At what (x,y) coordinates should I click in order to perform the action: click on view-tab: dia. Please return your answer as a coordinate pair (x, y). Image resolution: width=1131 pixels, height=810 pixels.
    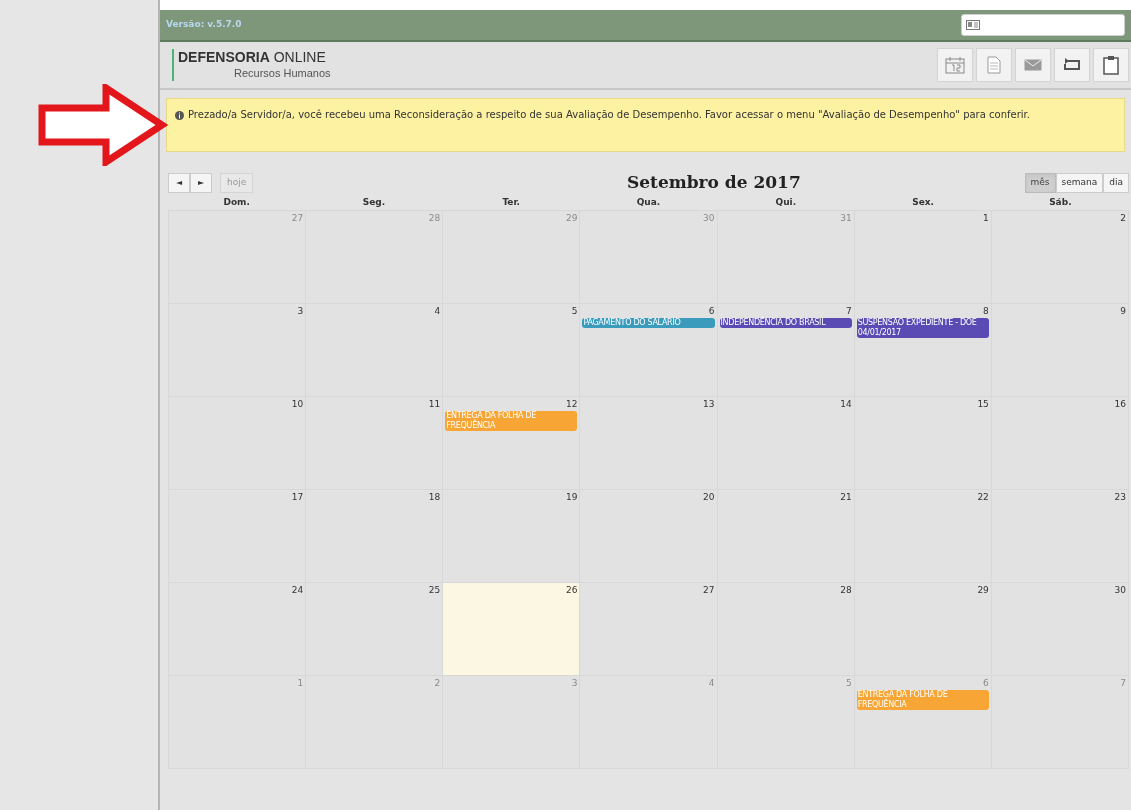
    Looking at the image, I should click on (1116, 183).